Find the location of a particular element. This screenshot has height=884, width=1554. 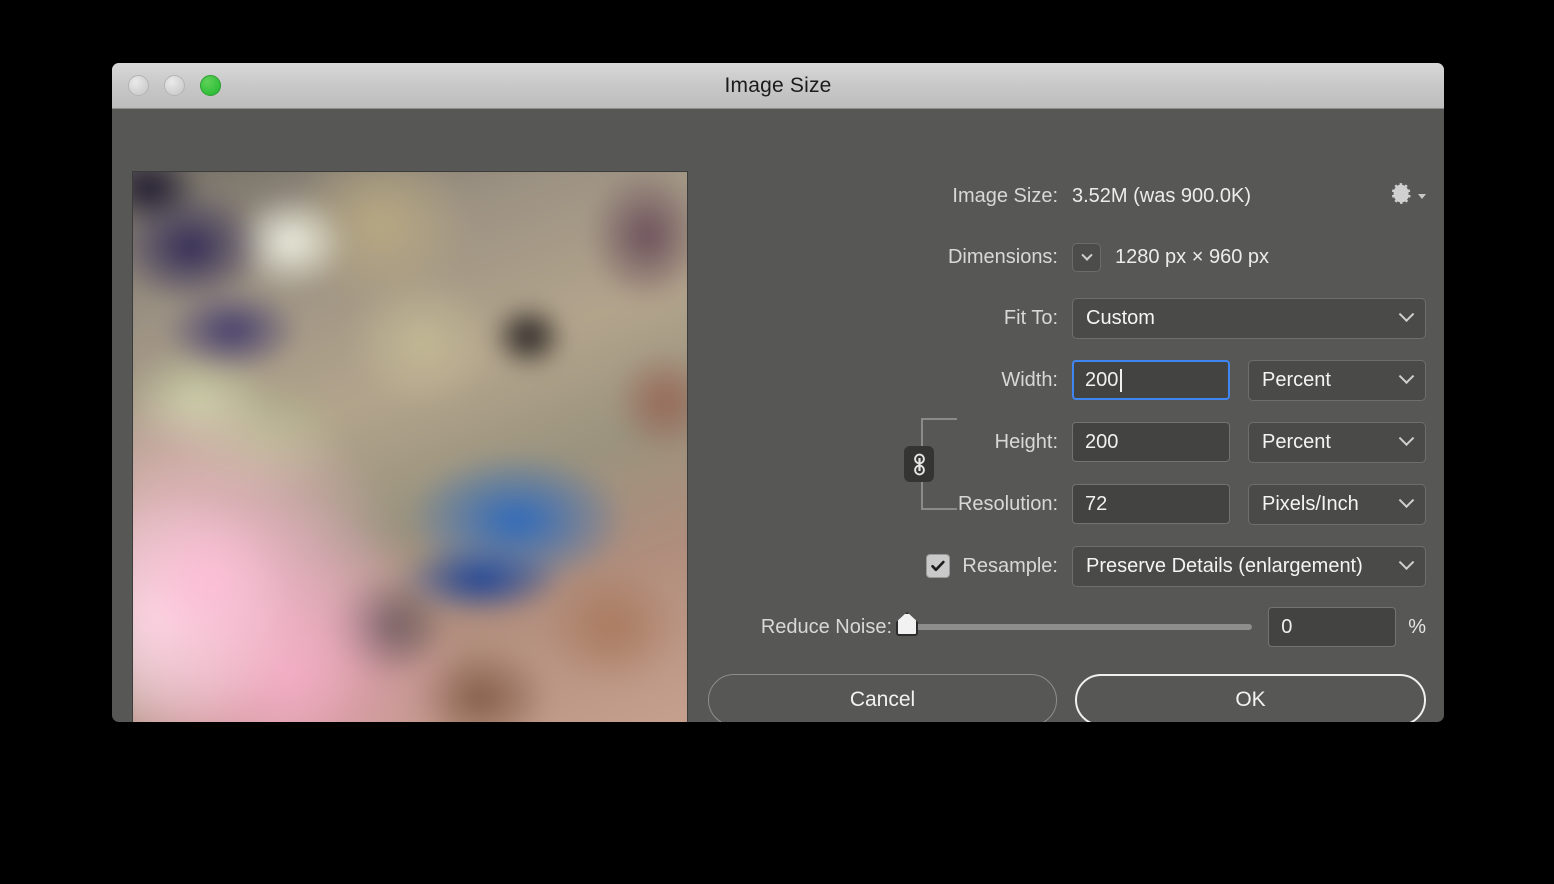

height-unit-value: Percent is located at coordinates (1296, 441).